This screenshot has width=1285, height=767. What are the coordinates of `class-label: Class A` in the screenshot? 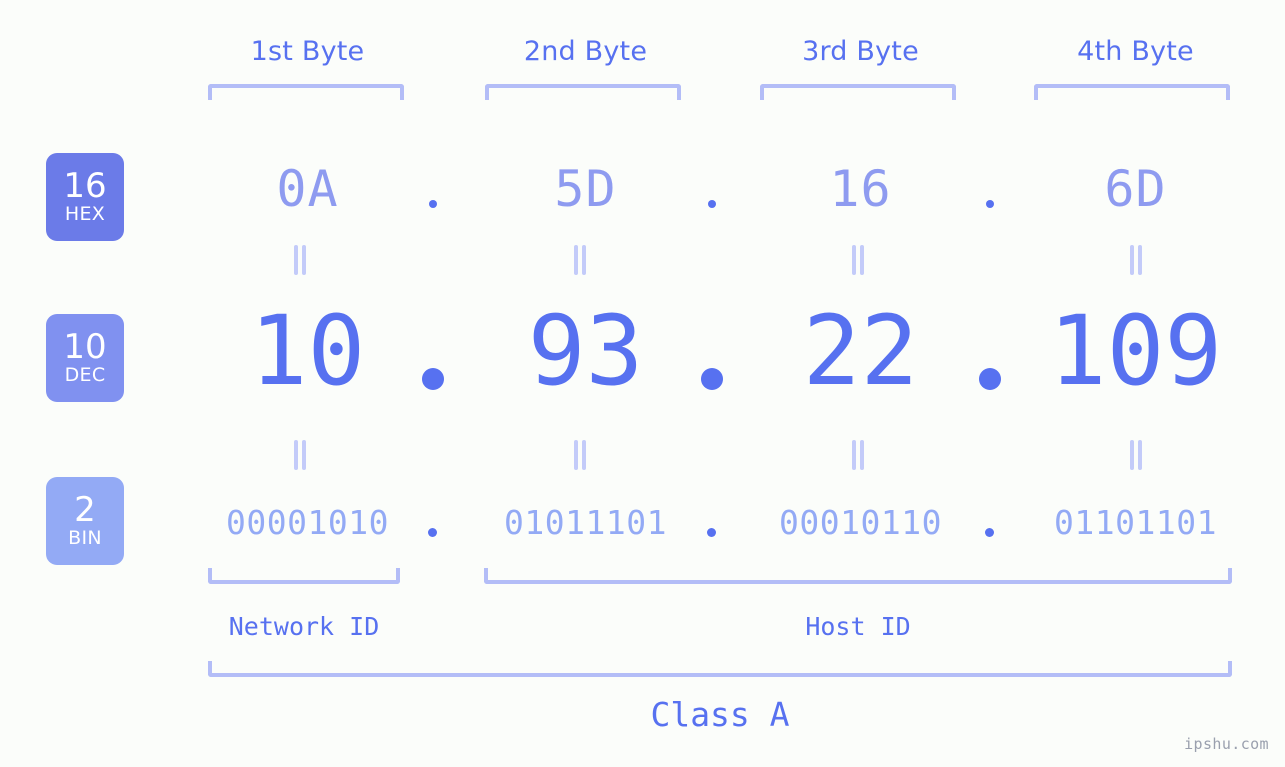 It's located at (720, 714).